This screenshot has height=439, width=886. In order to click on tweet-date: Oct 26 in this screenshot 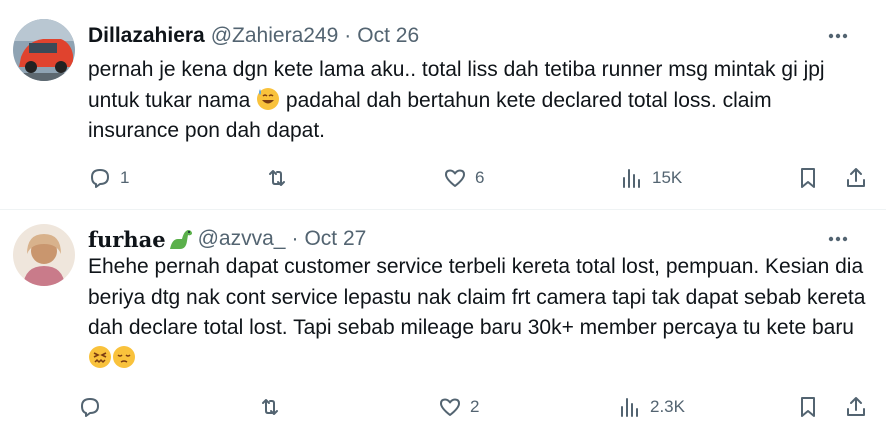, I will do `click(388, 36)`.